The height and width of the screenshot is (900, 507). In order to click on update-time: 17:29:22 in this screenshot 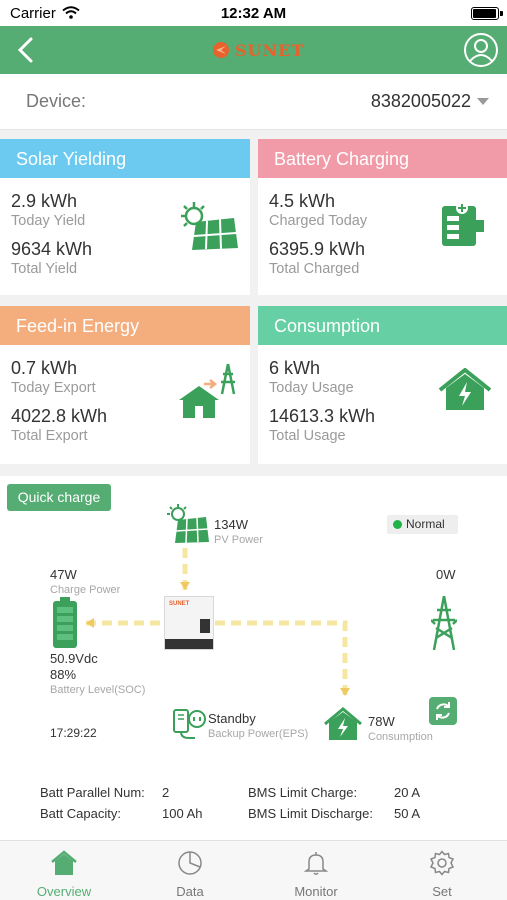, I will do `click(73, 733)`.